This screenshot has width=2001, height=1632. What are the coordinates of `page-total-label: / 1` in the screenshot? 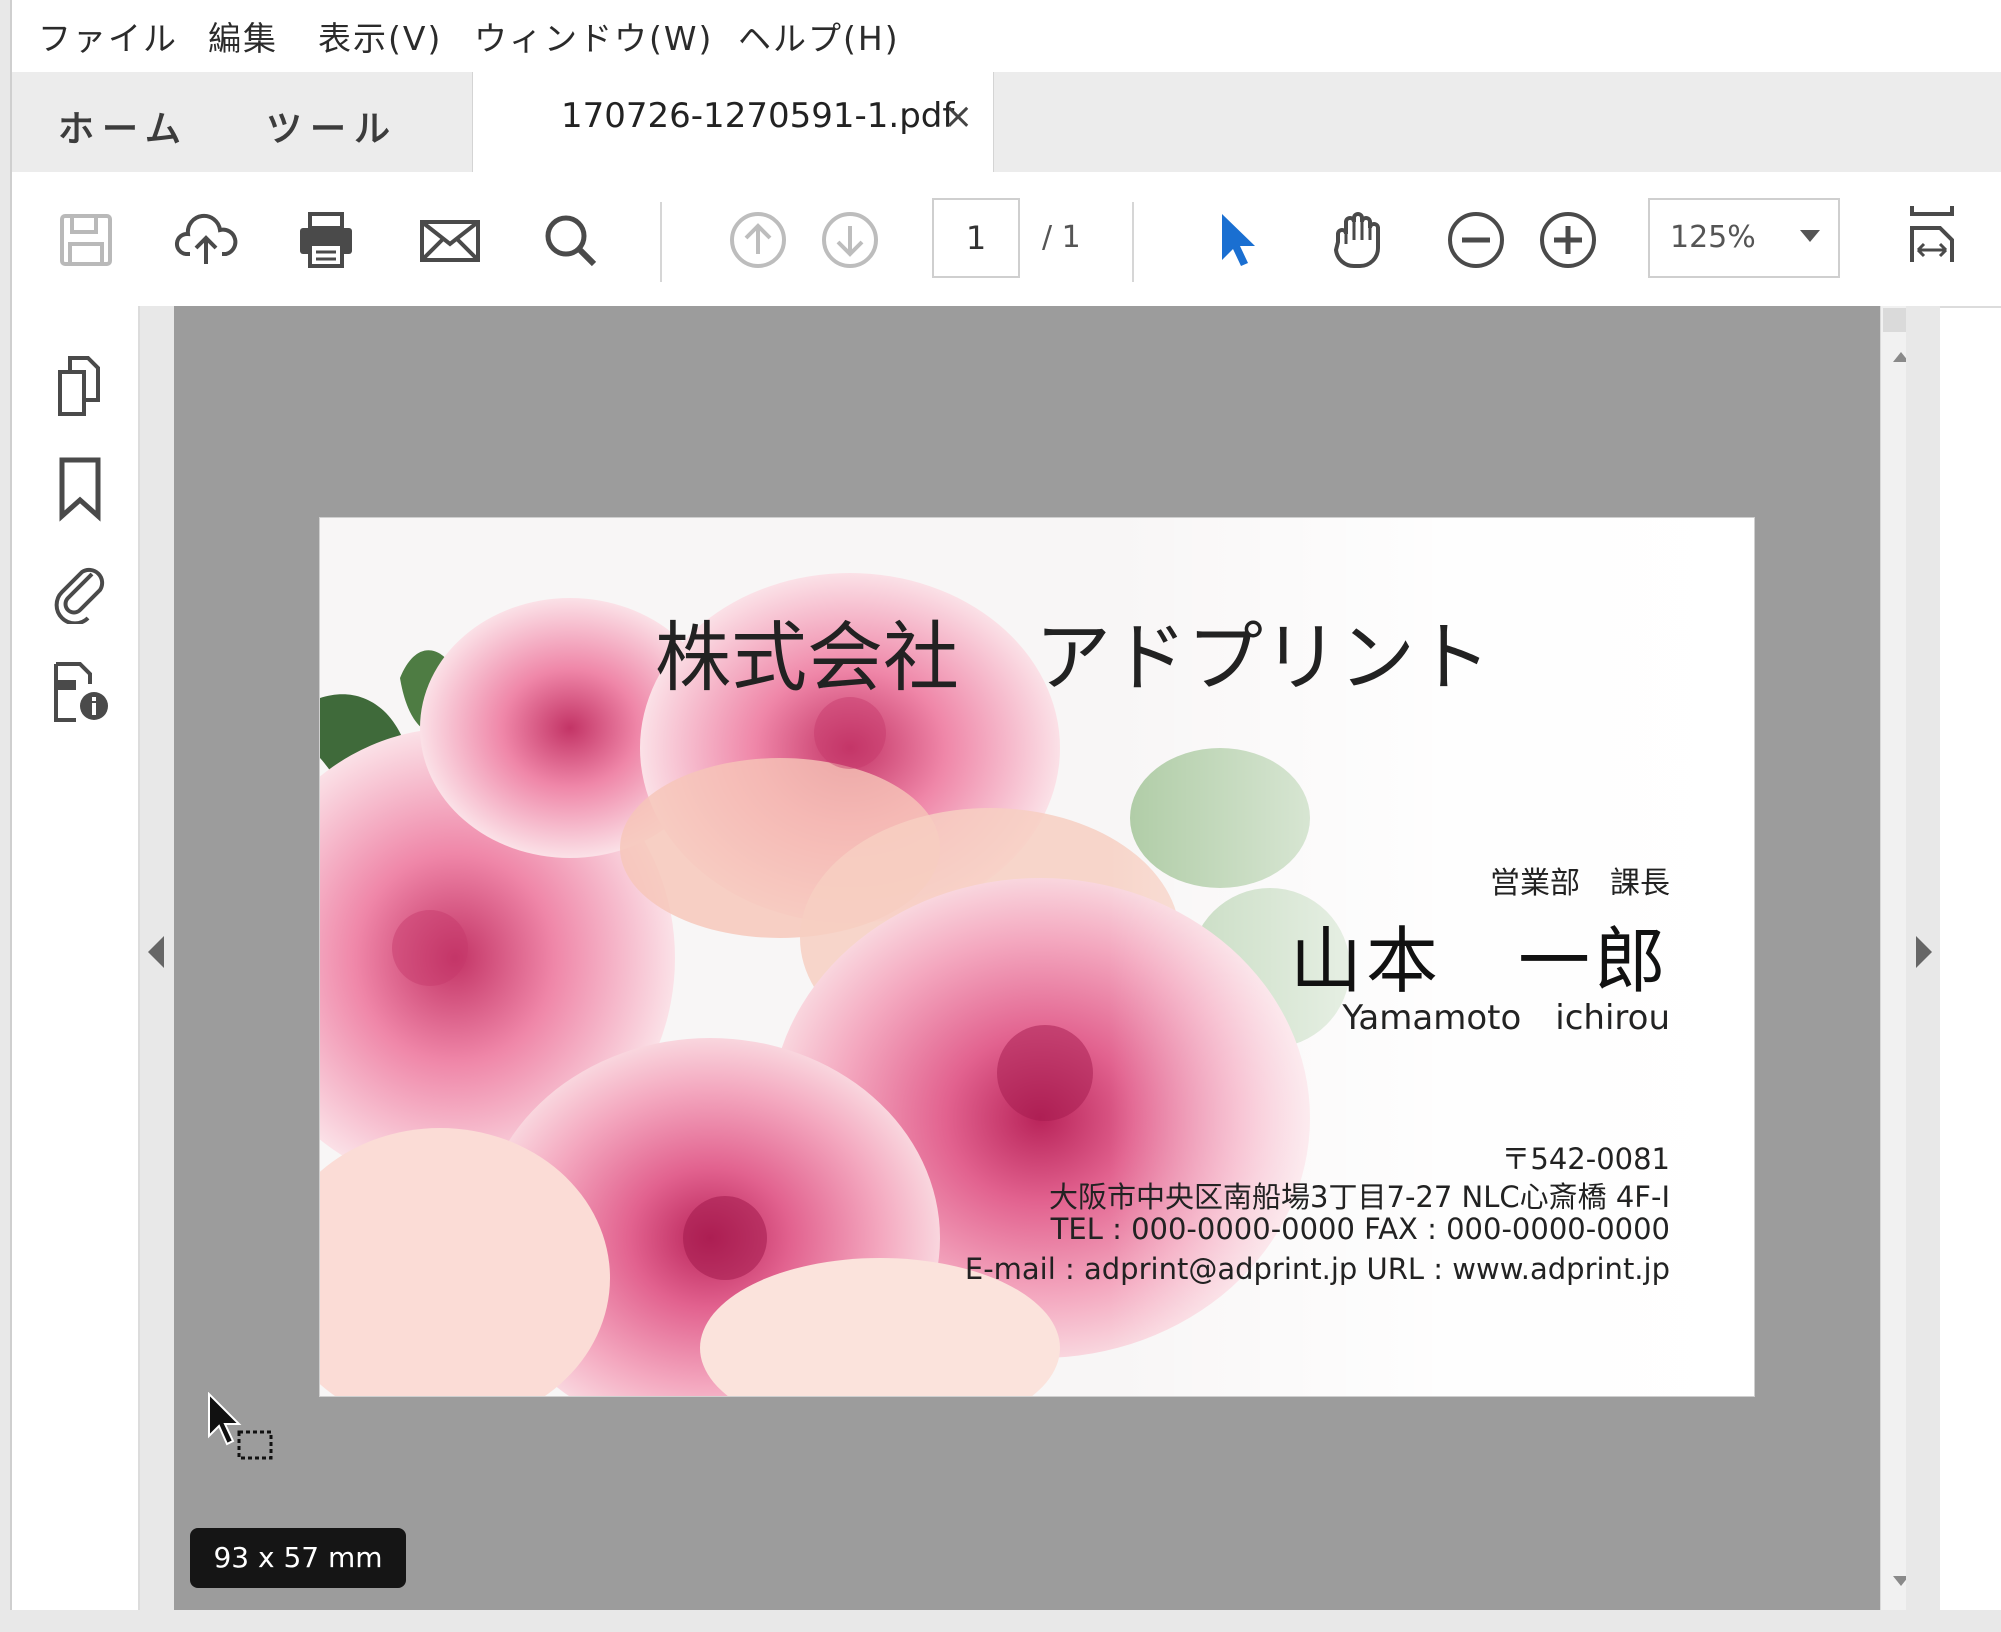 It's located at (1061, 237).